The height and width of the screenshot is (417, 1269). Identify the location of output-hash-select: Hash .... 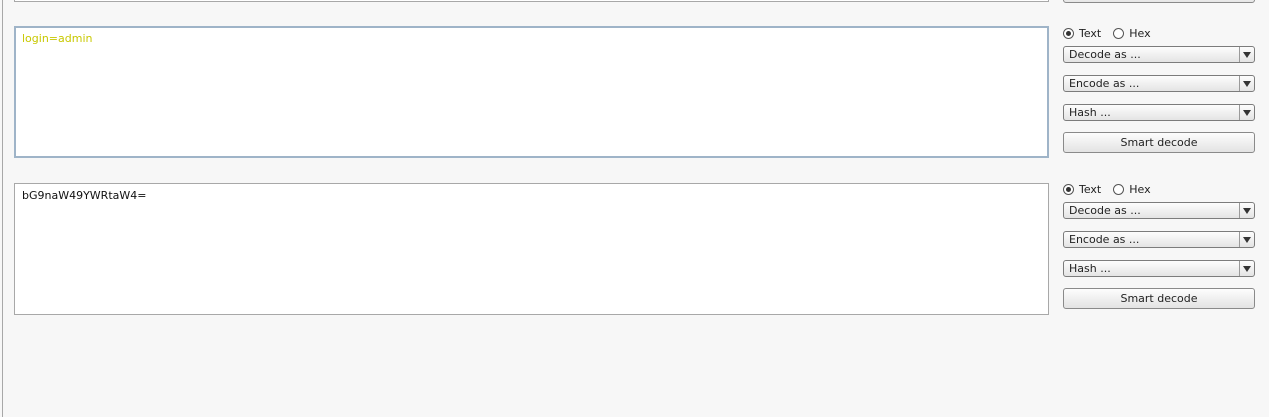
(1159, 268).